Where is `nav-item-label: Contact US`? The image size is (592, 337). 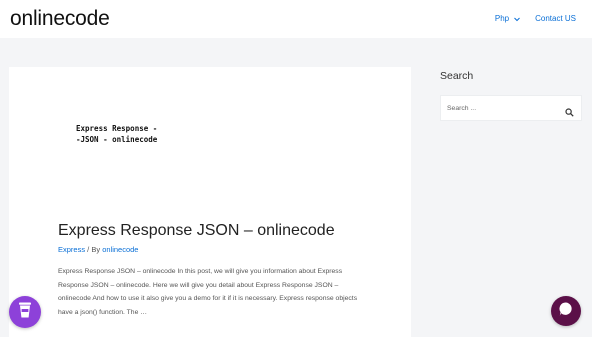 nav-item-label: Contact US is located at coordinates (555, 18).